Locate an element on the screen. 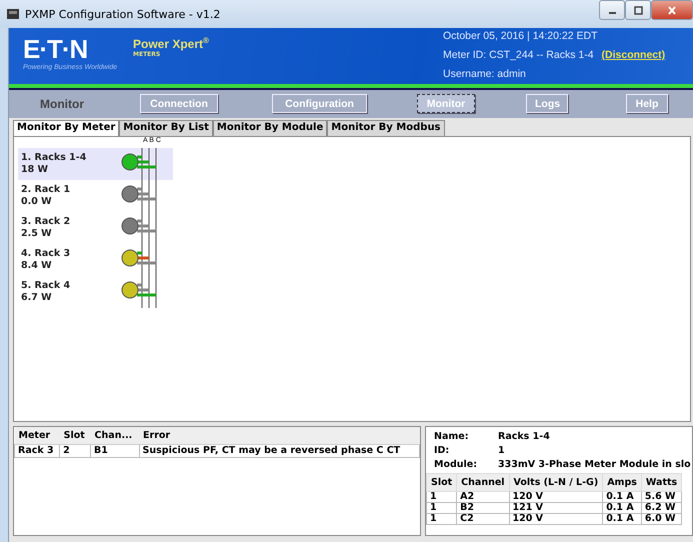 This screenshot has height=542, width=693. table-cell: 5.6 W is located at coordinates (661, 497).